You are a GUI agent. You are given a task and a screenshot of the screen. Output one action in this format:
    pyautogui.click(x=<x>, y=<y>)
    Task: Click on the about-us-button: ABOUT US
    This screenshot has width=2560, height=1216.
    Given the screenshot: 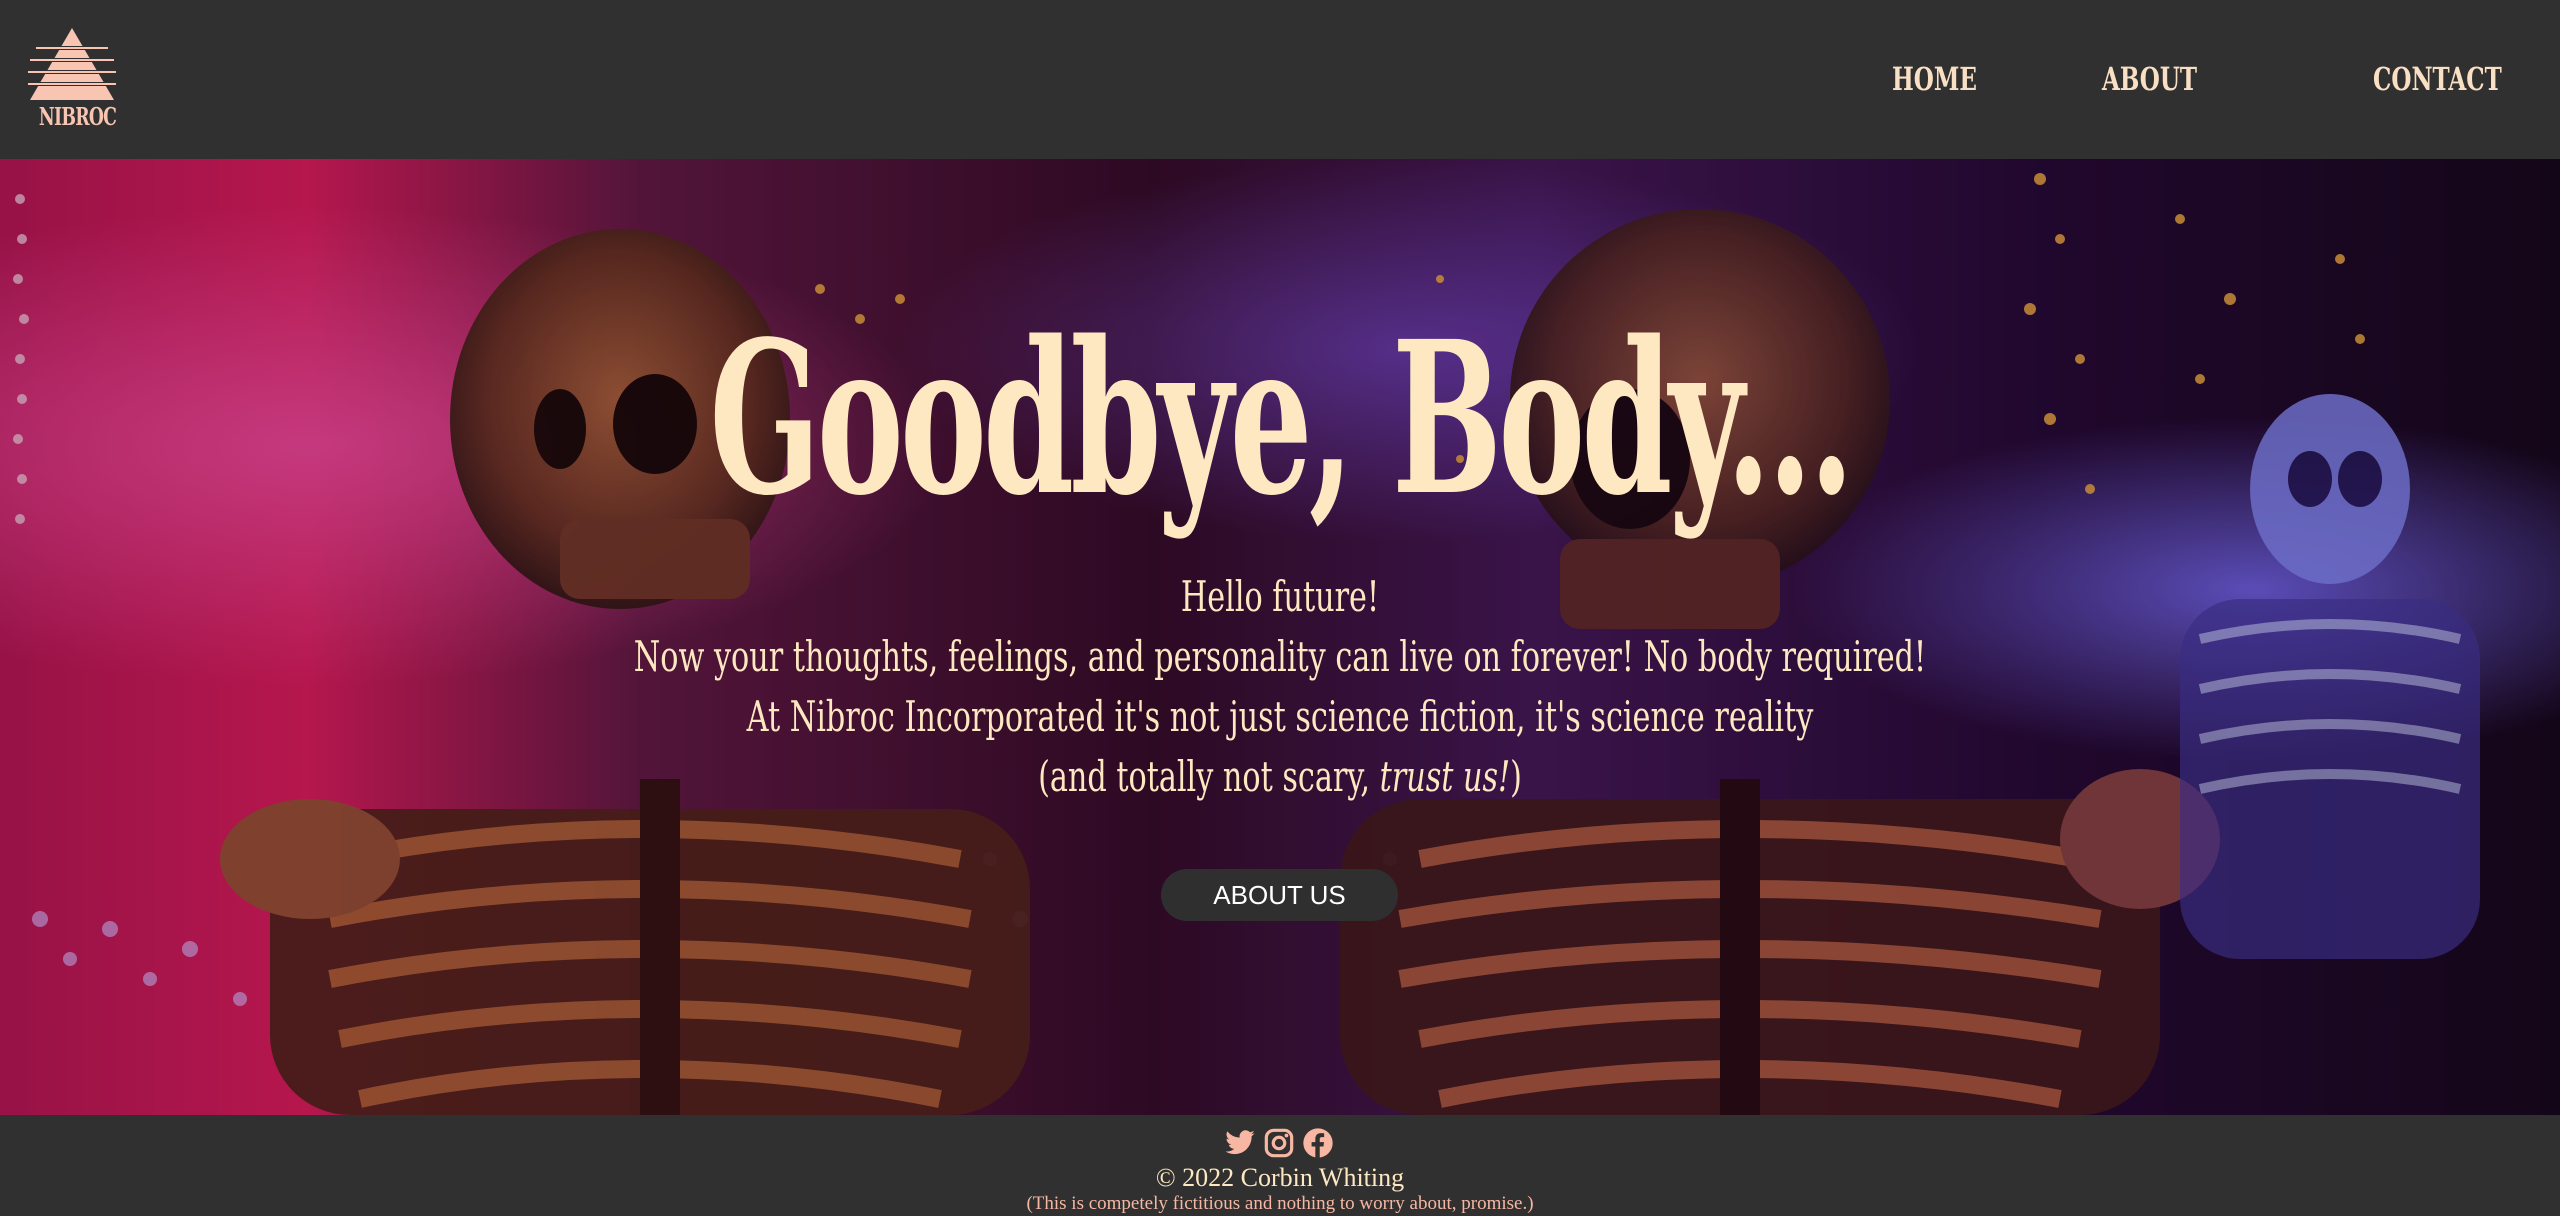 What is the action you would take?
    pyautogui.click(x=1279, y=895)
    